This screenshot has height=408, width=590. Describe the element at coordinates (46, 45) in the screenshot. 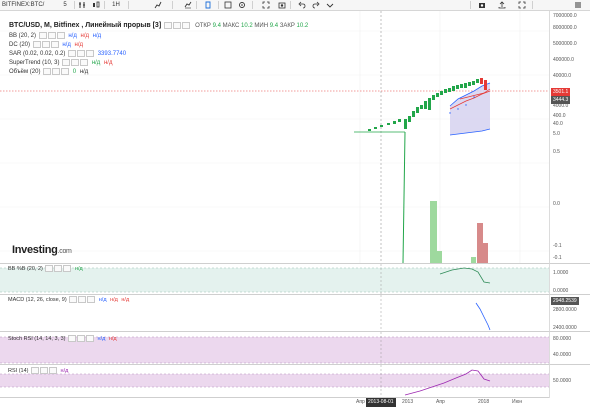

I see `indicator-dc: DC (20) н/д н/д` at that location.